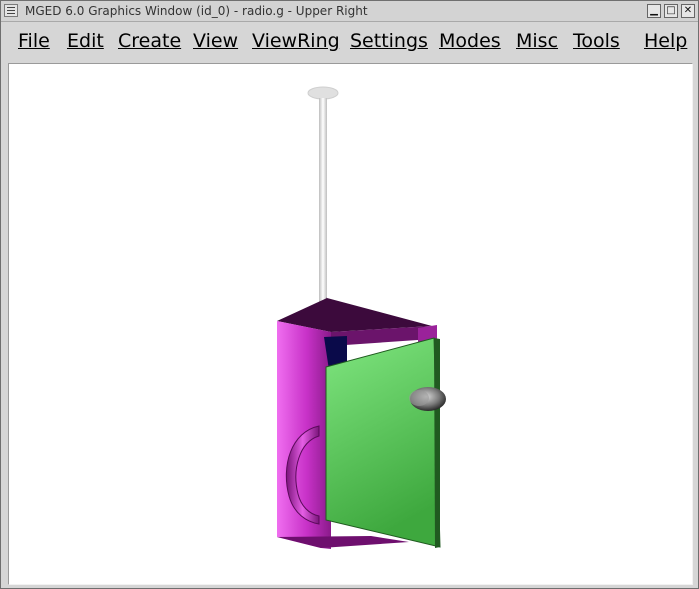 Image resolution: width=699 pixels, height=589 pixels. Describe the element at coordinates (323, 206) in the screenshot. I see `antenna` at that location.